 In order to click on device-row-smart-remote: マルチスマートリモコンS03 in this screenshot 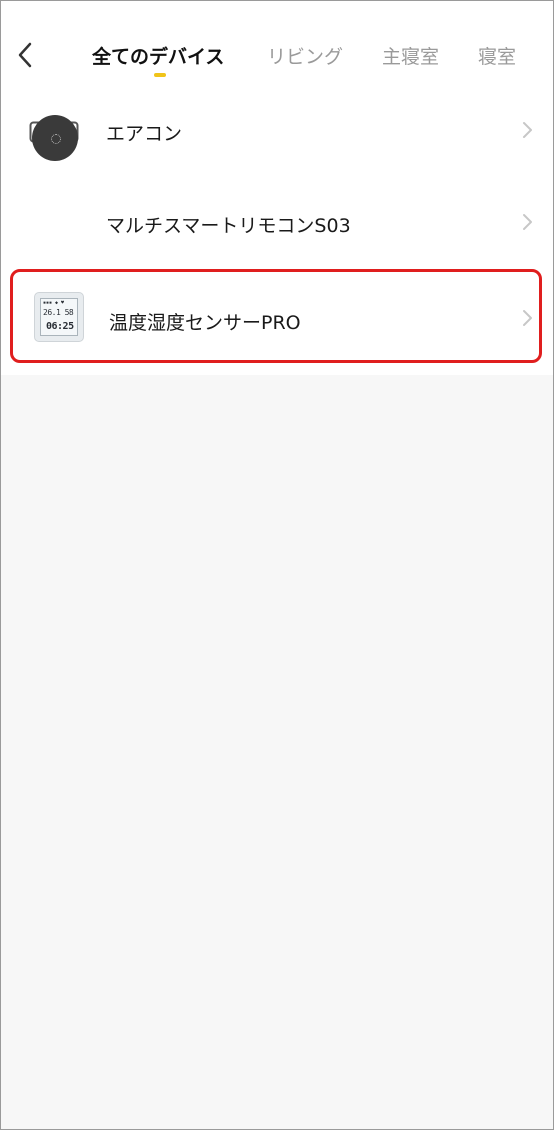, I will do `click(277, 223)`.